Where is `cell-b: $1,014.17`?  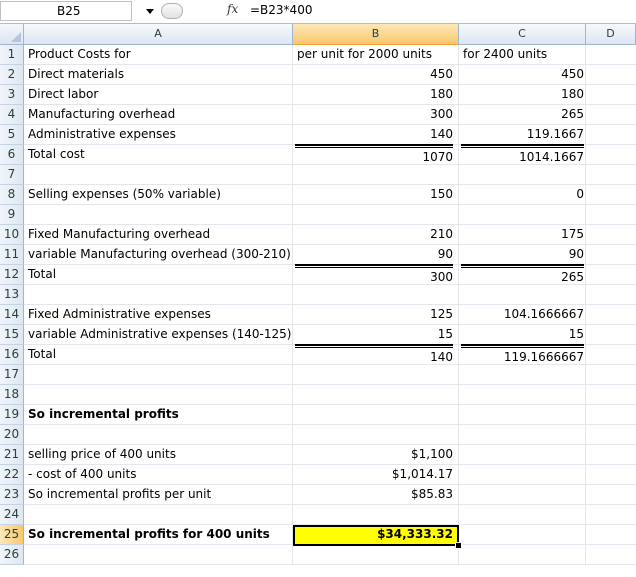
cell-b: $1,014.17 is located at coordinates (374, 475).